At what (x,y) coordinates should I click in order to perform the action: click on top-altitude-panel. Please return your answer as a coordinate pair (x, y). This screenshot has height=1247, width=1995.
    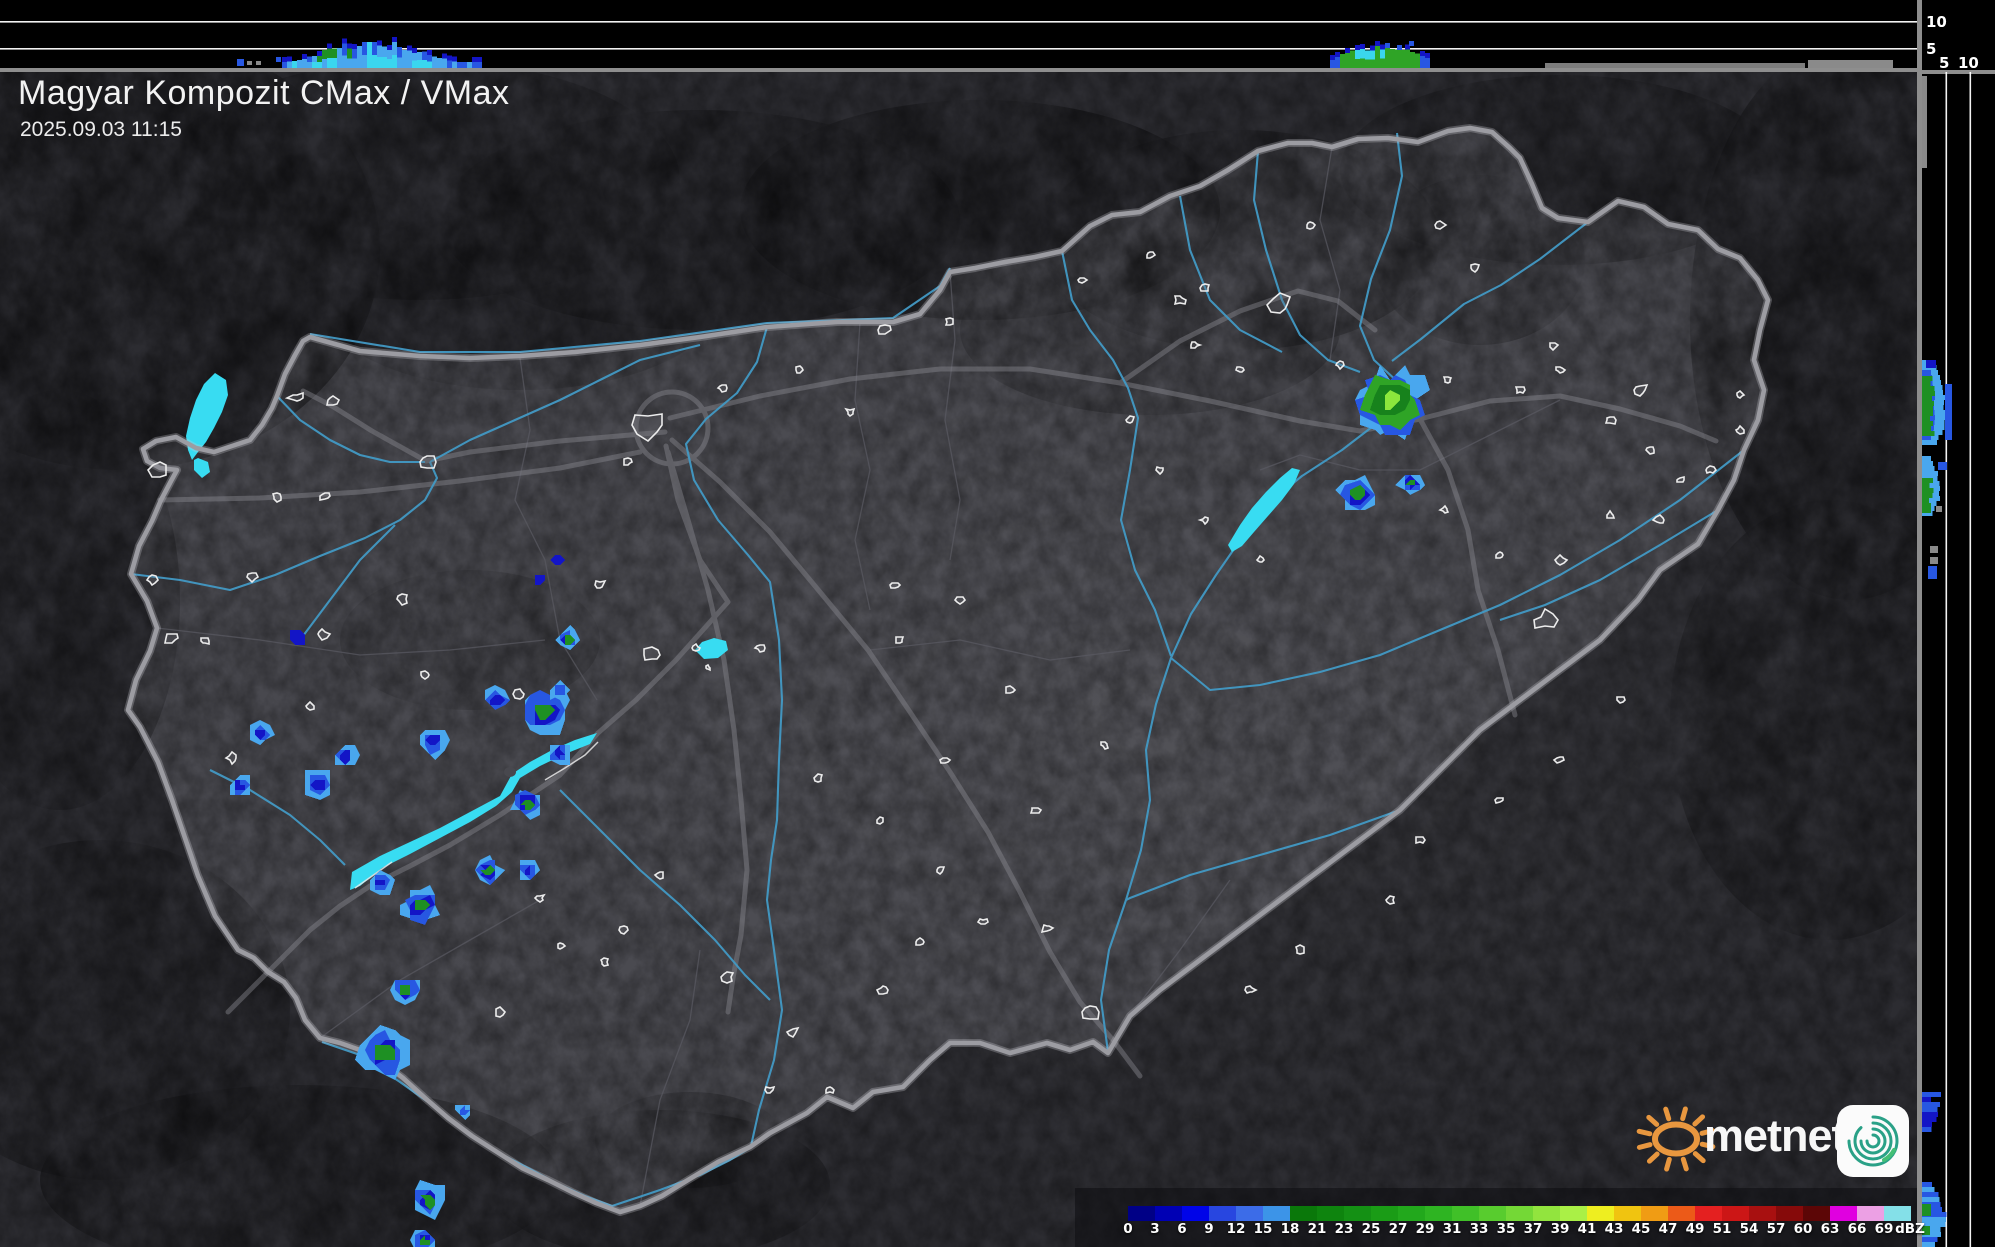
    Looking at the image, I should click on (958, 36).